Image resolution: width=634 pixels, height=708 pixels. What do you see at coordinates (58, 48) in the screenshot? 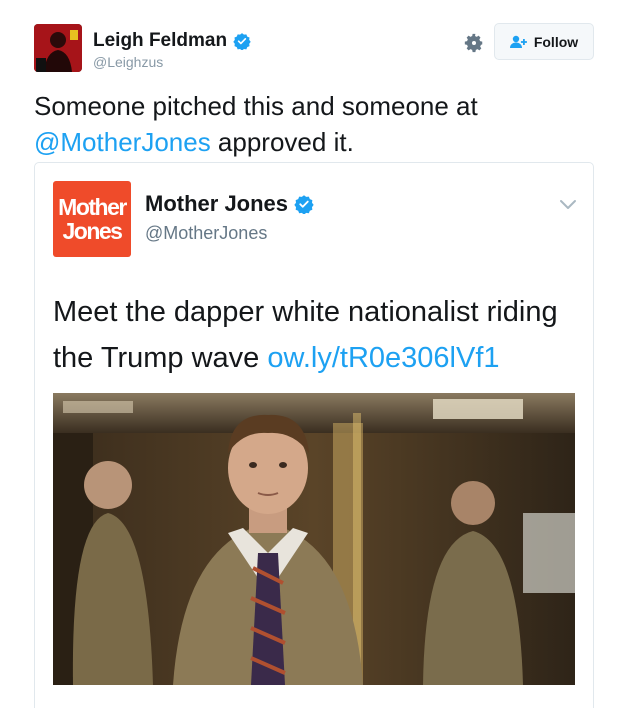
I see `author-avatar` at bounding box center [58, 48].